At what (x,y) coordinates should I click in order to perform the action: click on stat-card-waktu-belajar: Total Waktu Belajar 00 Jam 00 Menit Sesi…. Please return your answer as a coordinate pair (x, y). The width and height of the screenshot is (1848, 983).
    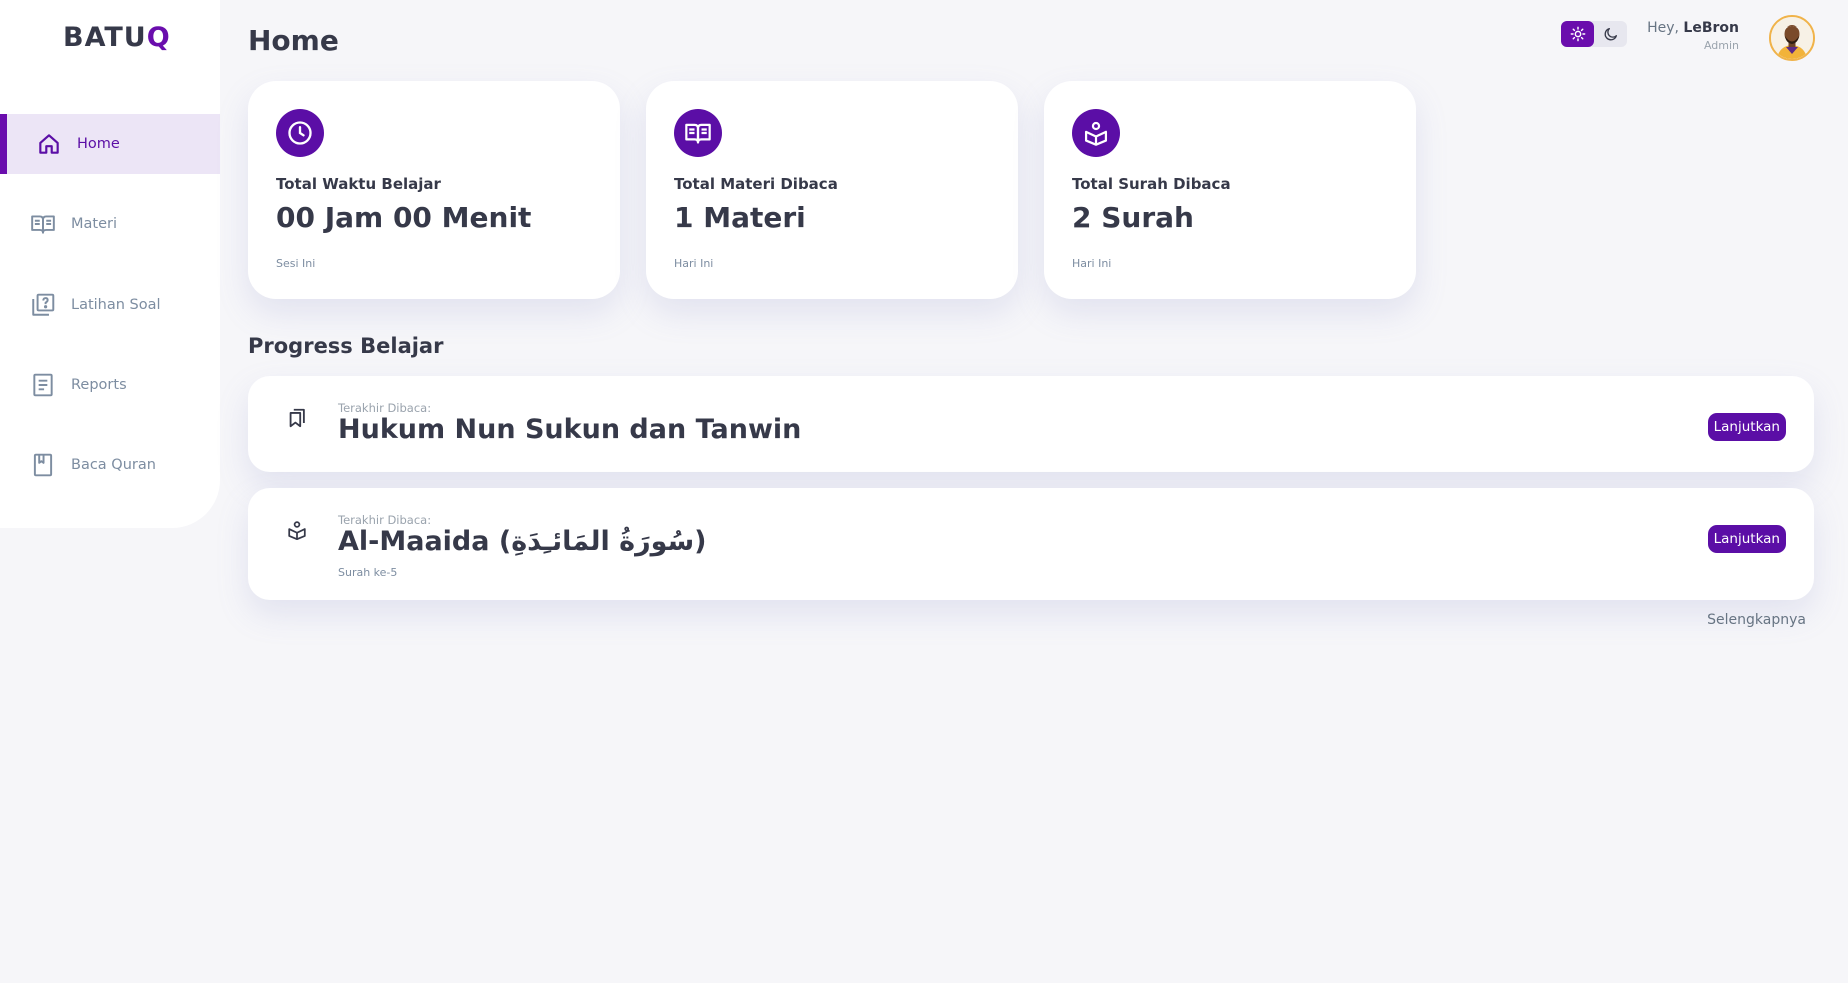
    Looking at the image, I should click on (434, 190).